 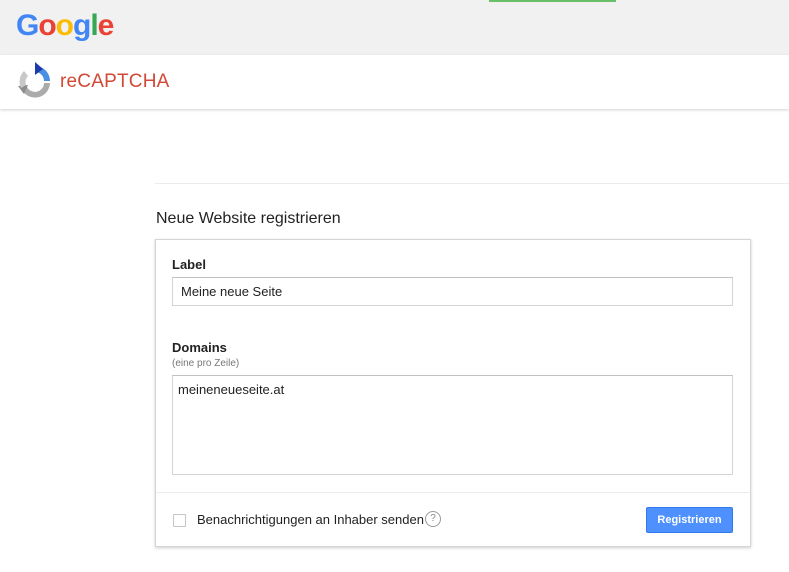 I want to click on google-logo-letter: l, so click(x=94, y=25).